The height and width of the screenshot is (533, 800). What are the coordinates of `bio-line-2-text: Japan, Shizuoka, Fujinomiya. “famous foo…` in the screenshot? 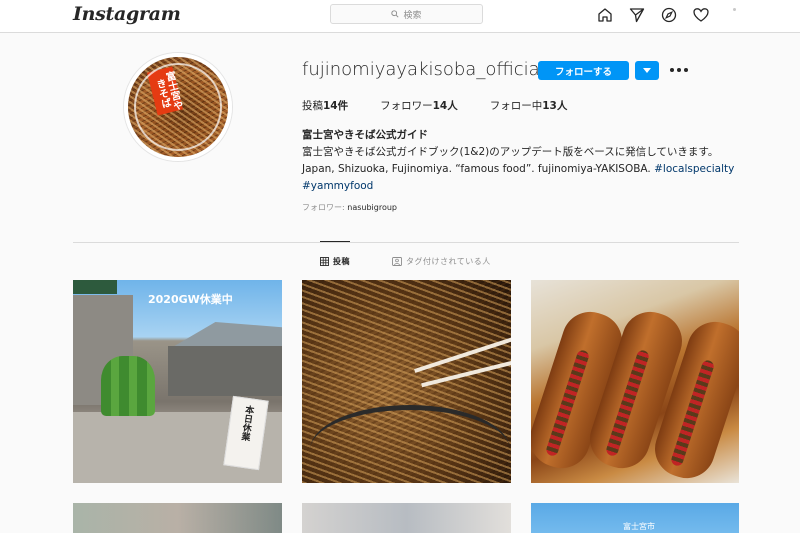 It's located at (476, 169).